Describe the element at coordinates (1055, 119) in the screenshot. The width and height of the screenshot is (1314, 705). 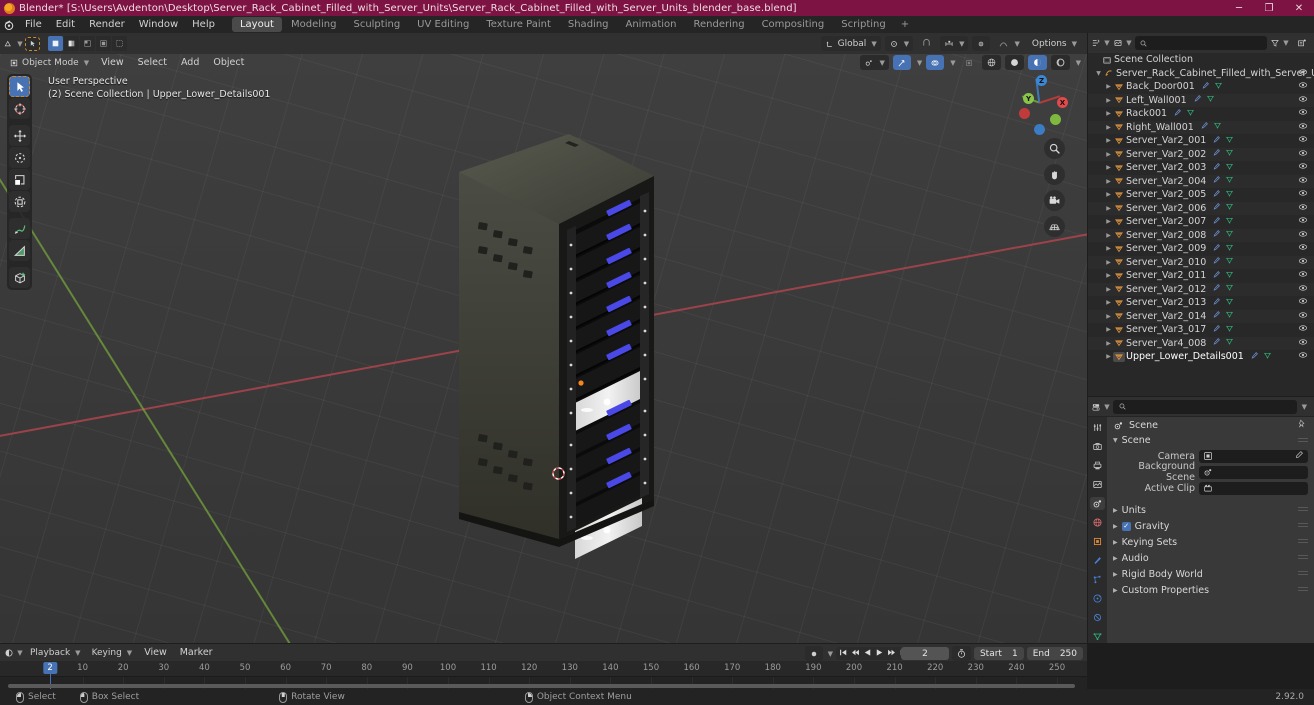
I see `gizmo-axis-neg-y` at that location.